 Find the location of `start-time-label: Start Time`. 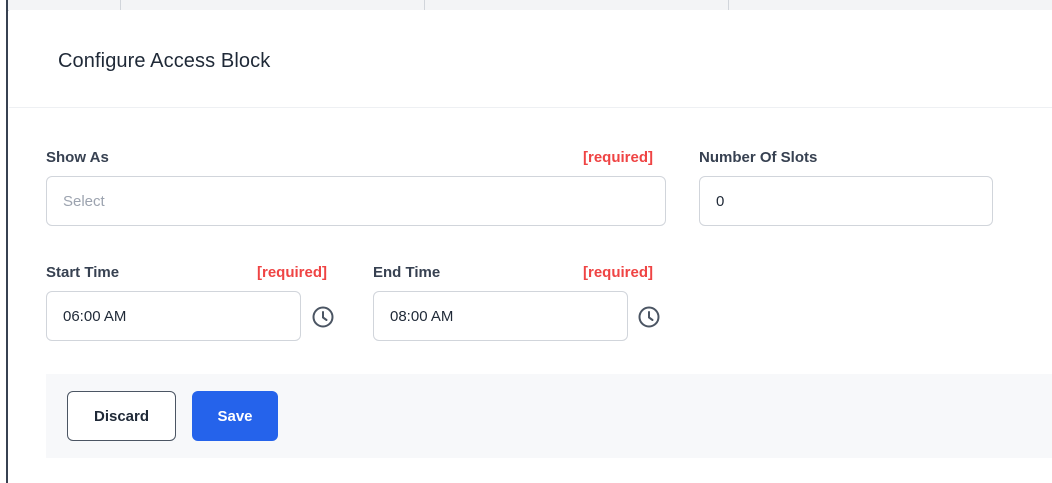

start-time-label: Start Time is located at coordinates (83, 272).